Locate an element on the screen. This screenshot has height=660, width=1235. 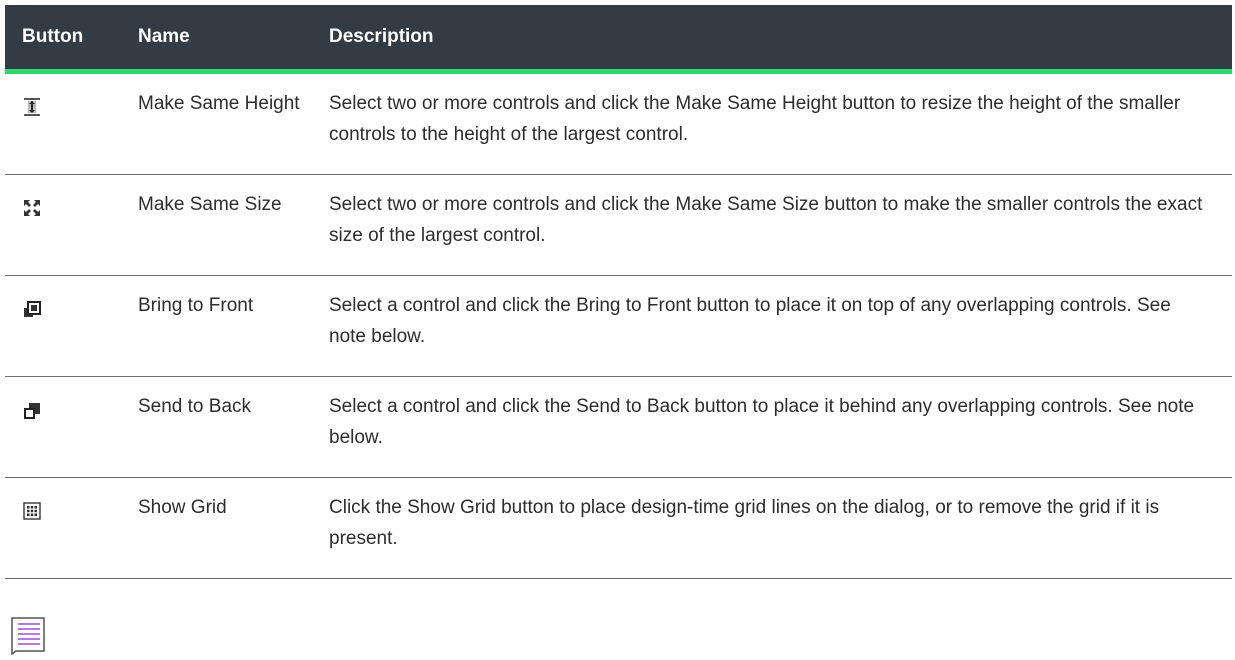
row-name: Bring to Front is located at coordinates (196, 305).